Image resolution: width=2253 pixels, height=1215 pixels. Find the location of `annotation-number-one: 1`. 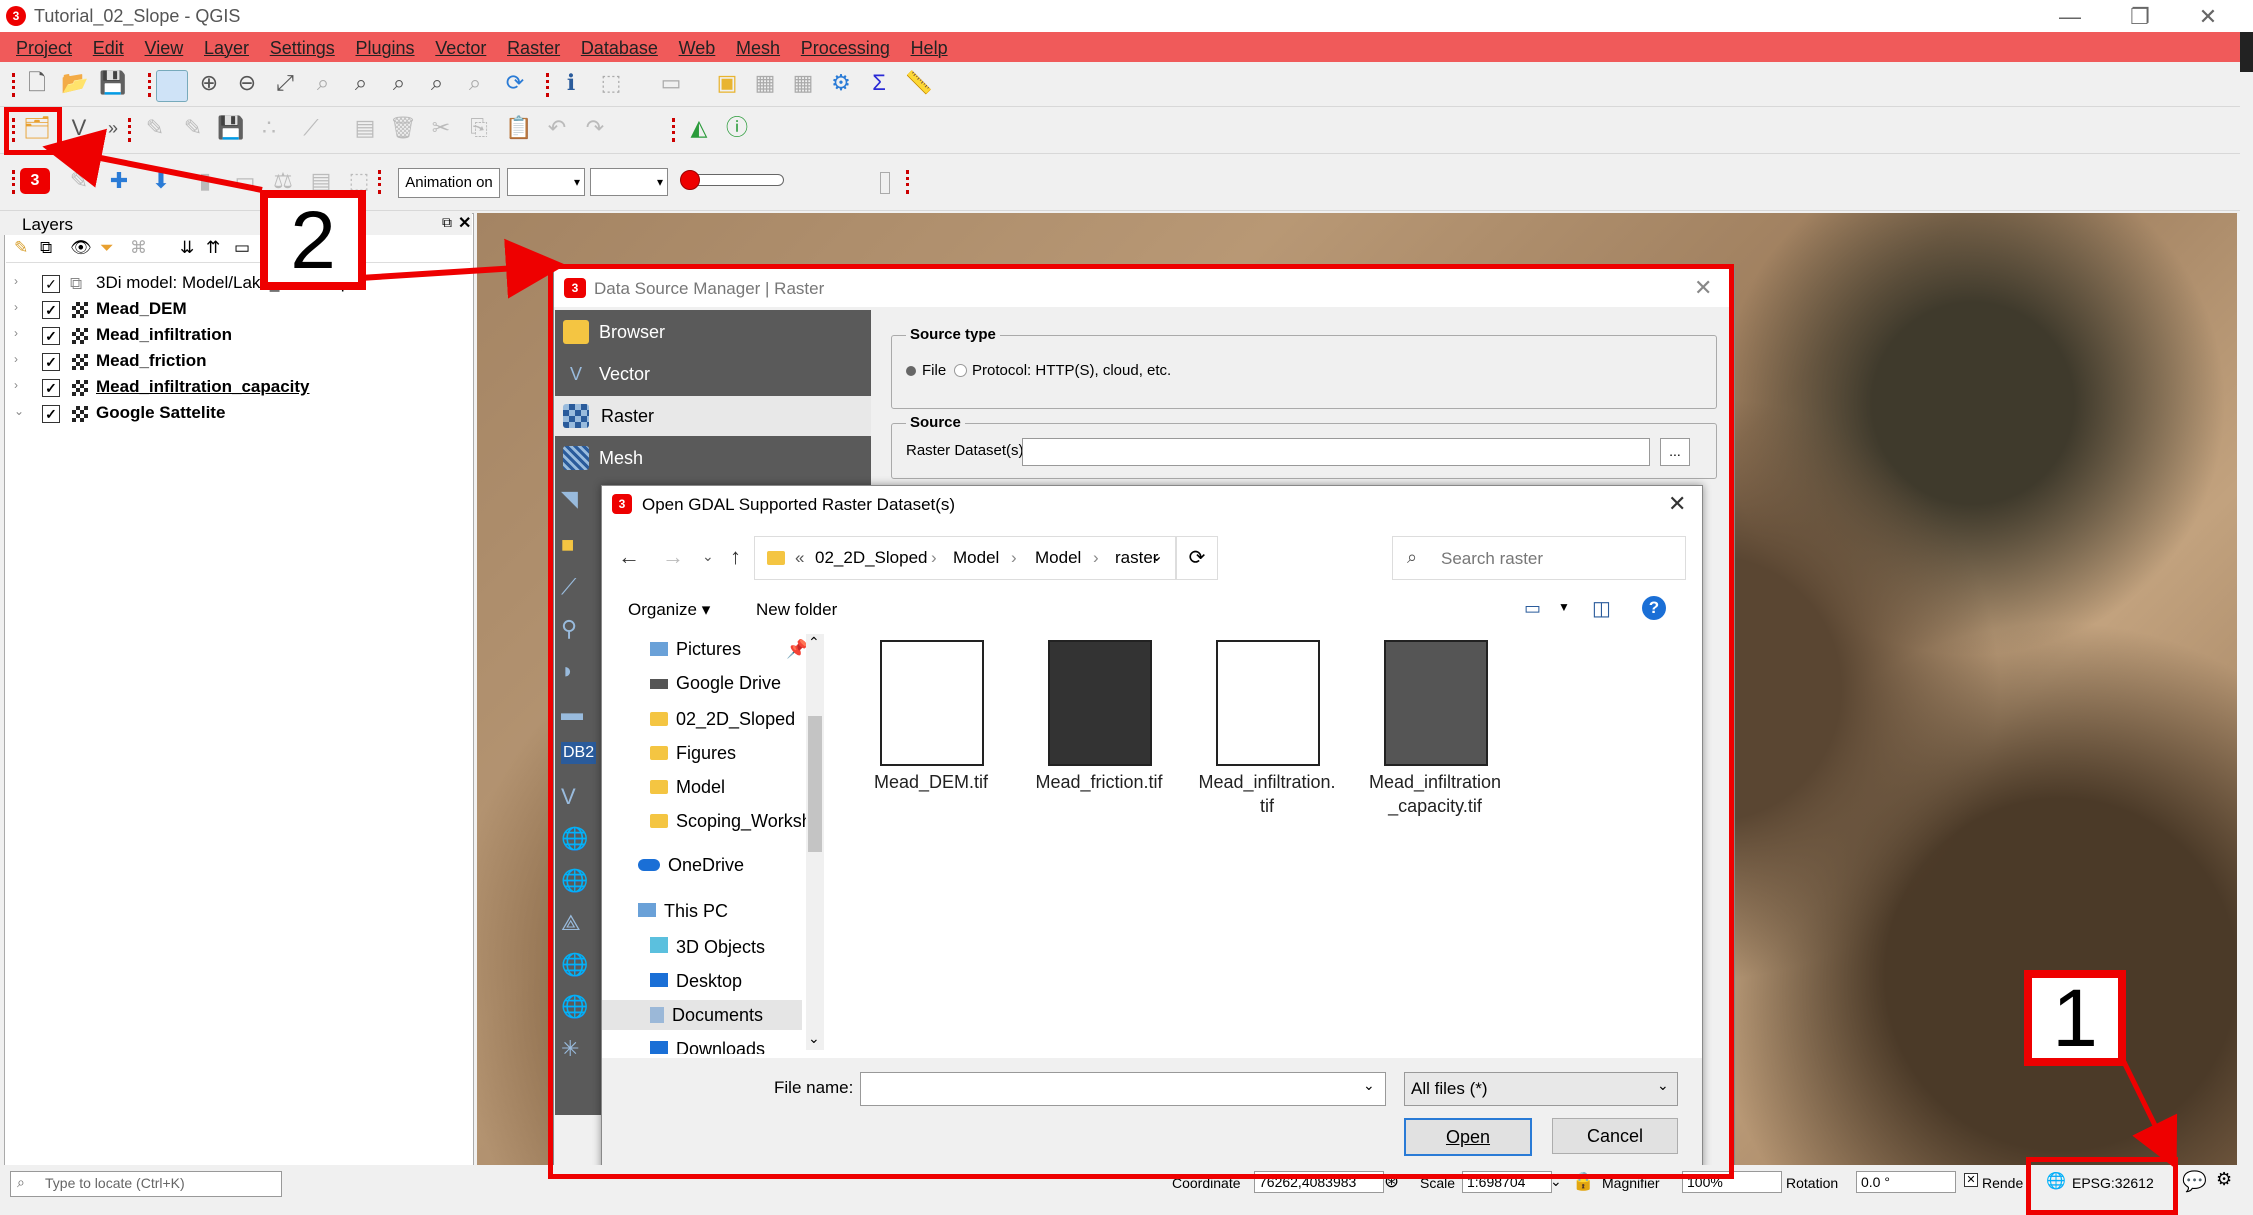

annotation-number-one: 1 is located at coordinates (2075, 1018).